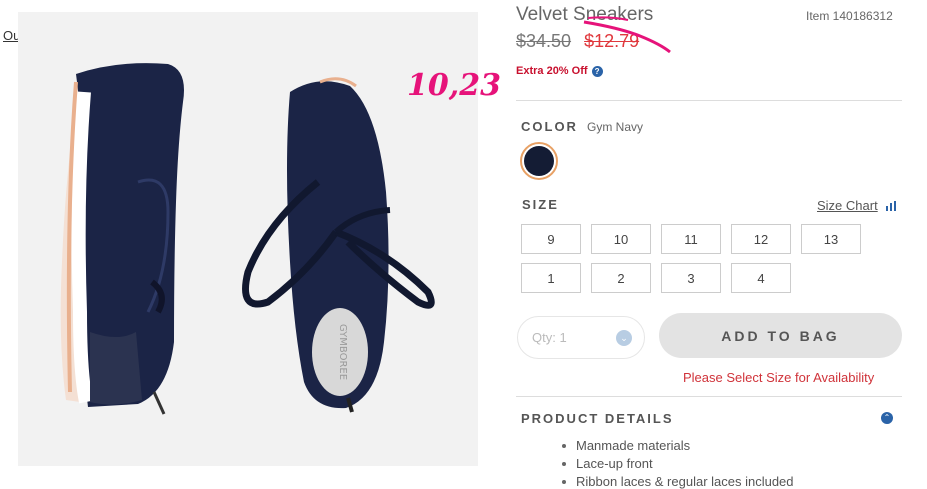 The height and width of the screenshot is (489, 927). I want to click on handwritten-price-annotation: 10,23, so click(454, 85).